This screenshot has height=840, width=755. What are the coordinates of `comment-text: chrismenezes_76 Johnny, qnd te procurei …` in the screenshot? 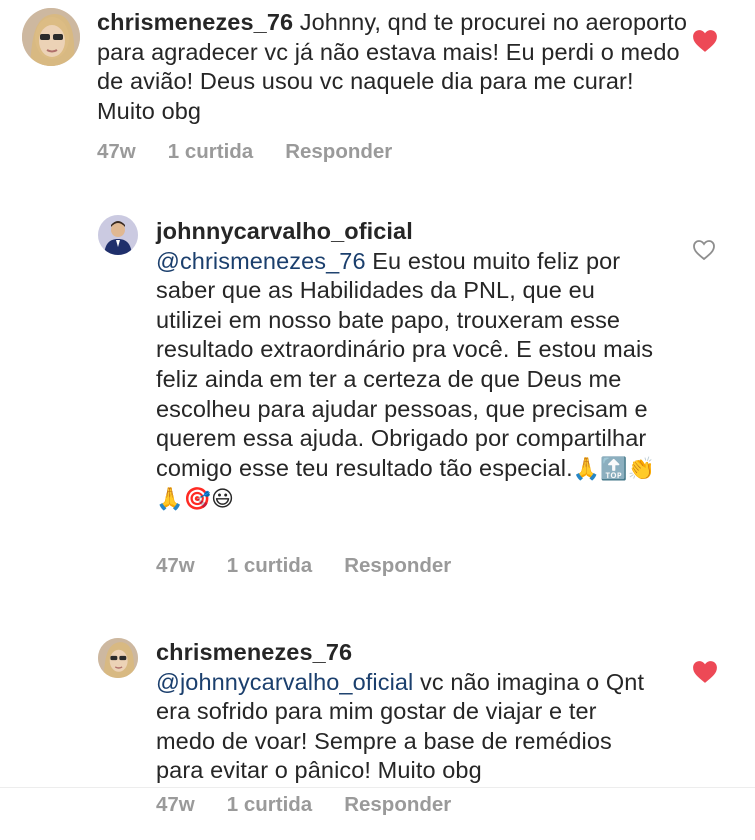 It's located at (397, 67).